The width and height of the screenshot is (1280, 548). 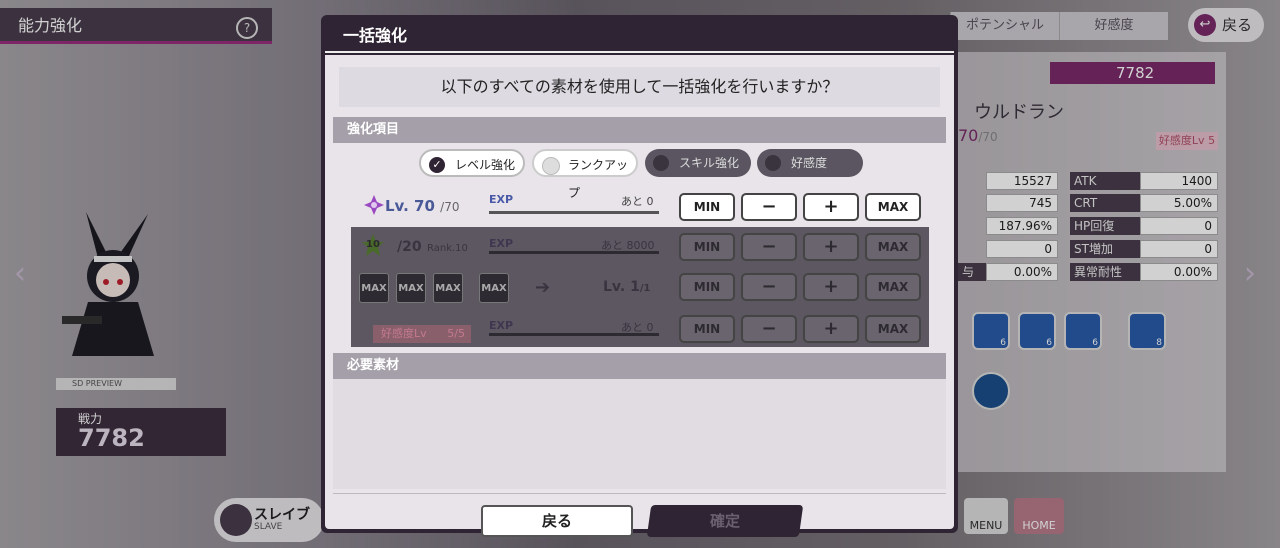 I want to click on rank-value: /20, so click(x=409, y=247).